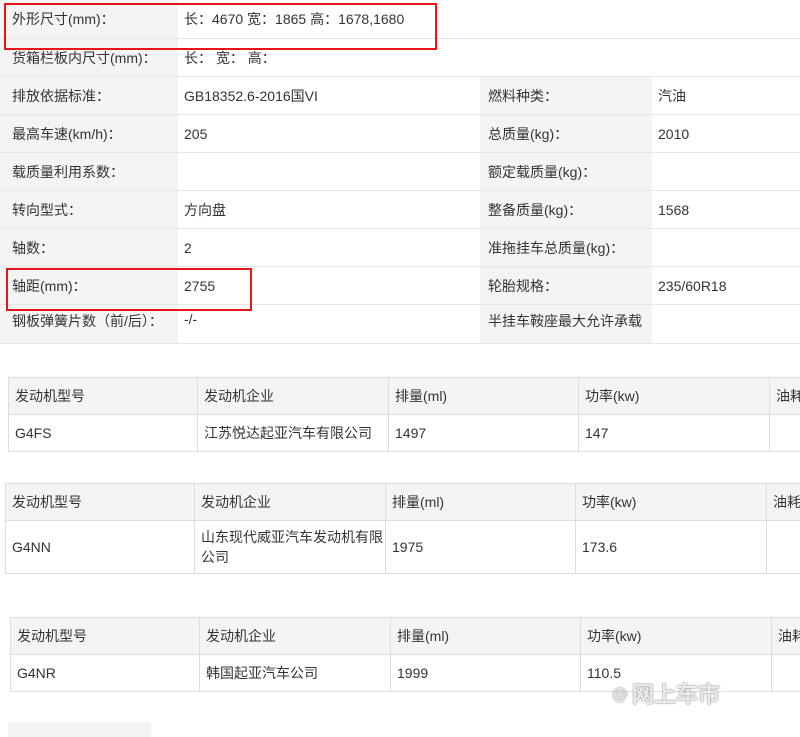  What do you see at coordinates (329, 133) in the screenshot?
I see `max-speed-value: 205` at bounding box center [329, 133].